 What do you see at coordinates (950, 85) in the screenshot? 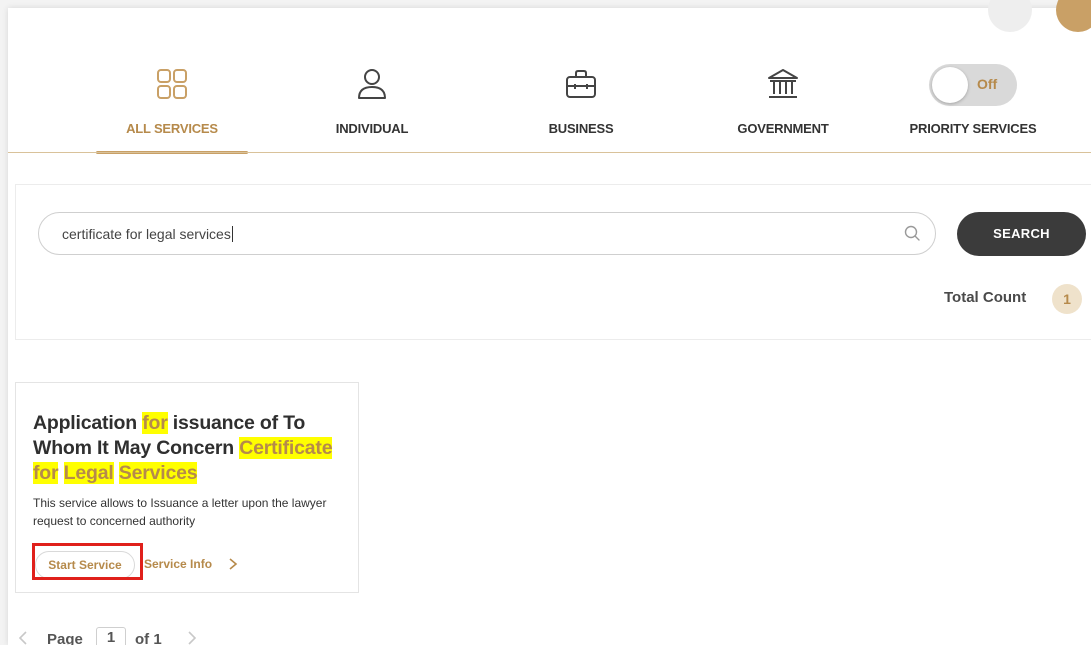
I see `toggle-knob` at bounding box center [950, 85].